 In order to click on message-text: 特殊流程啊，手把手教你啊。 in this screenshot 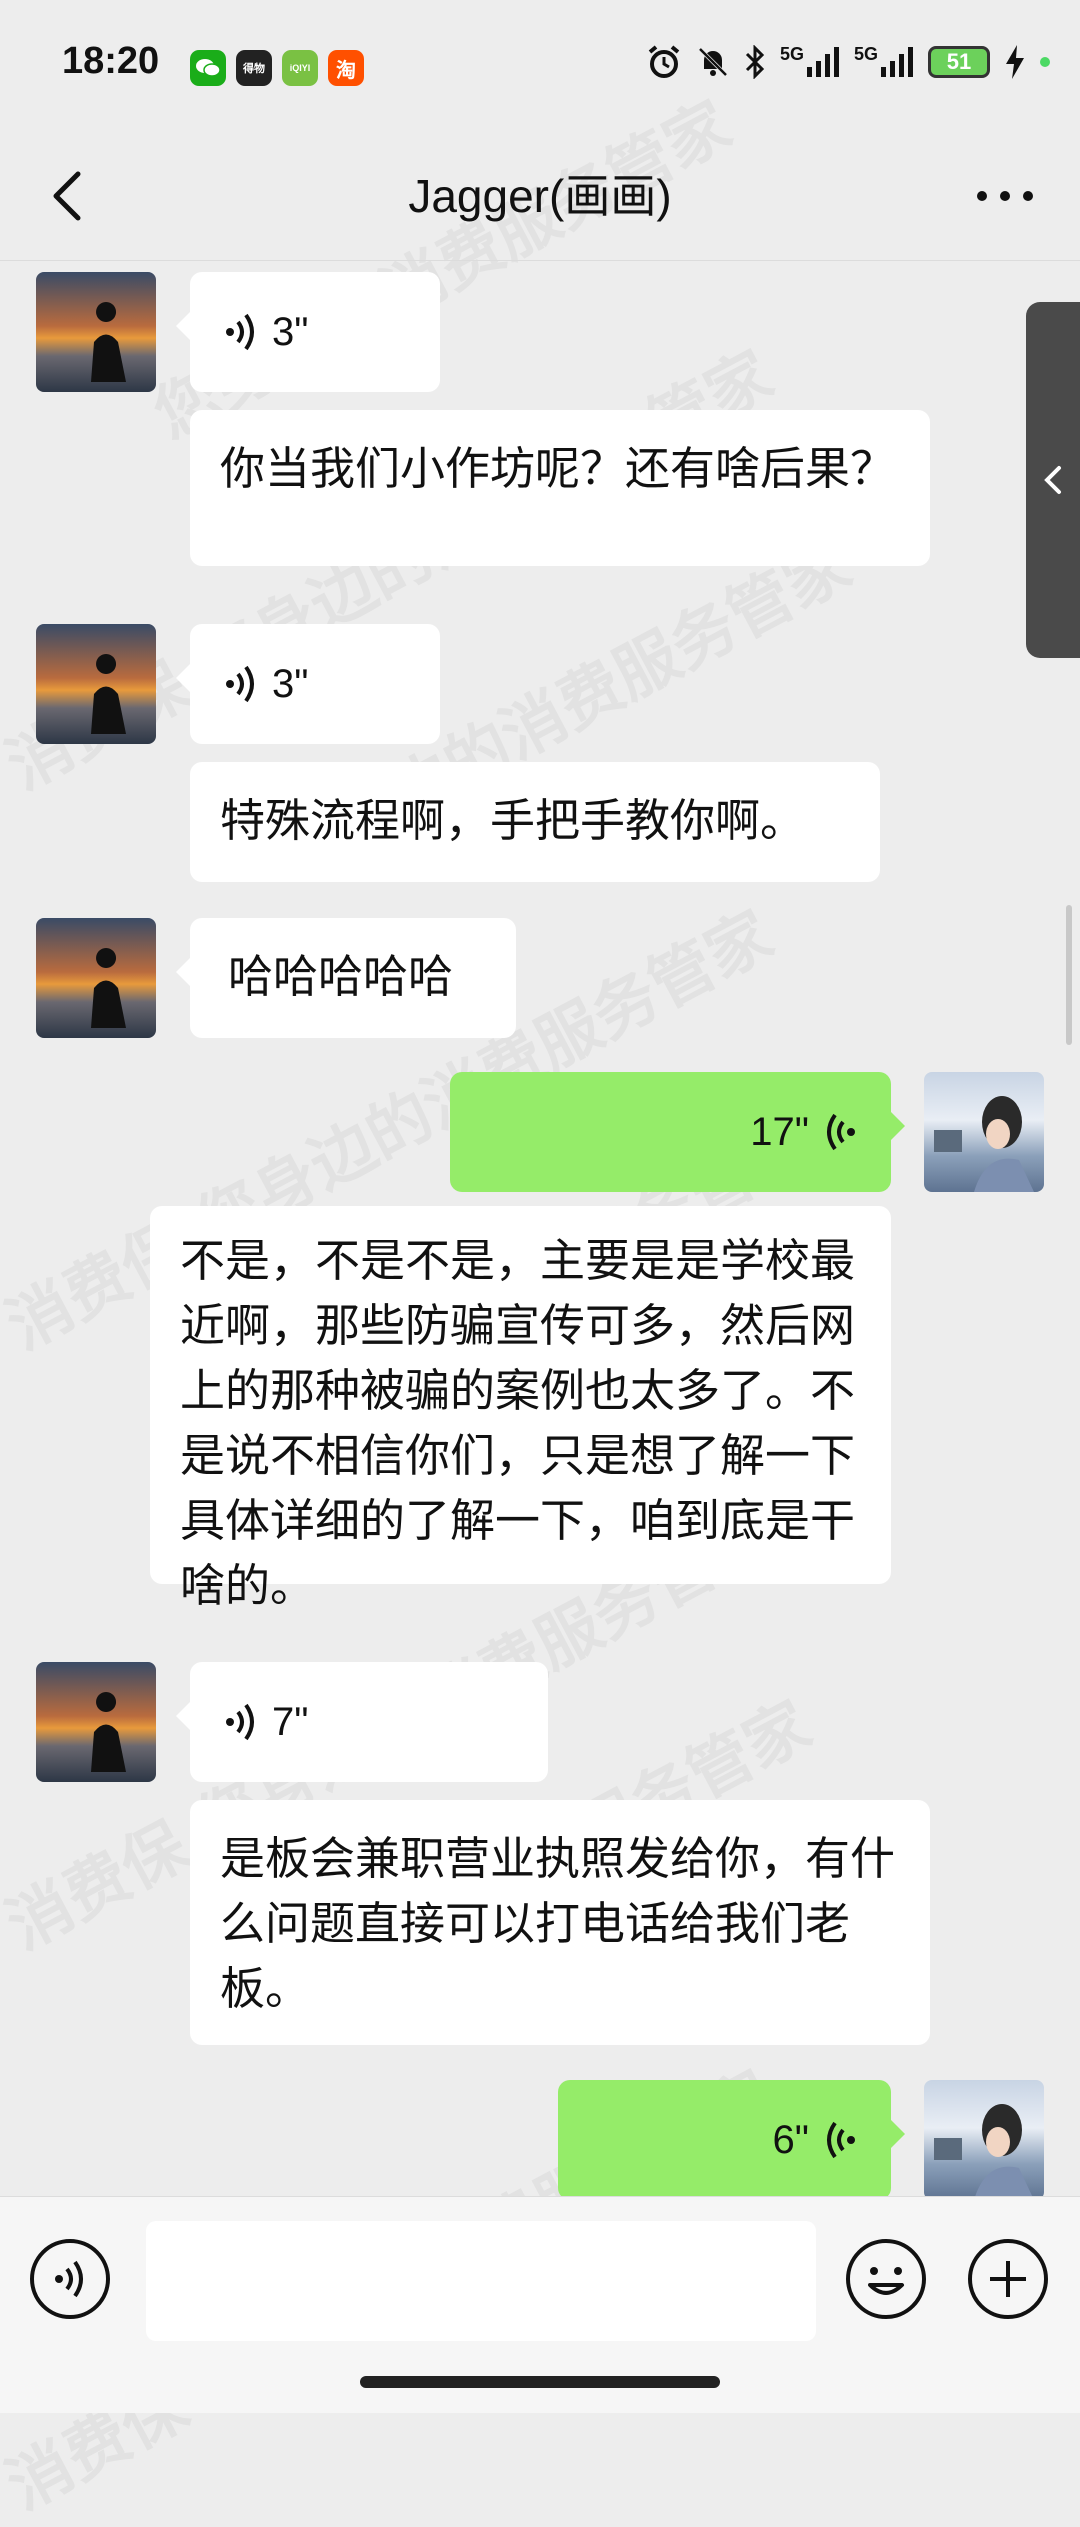, I will do `click(513, 820)`.